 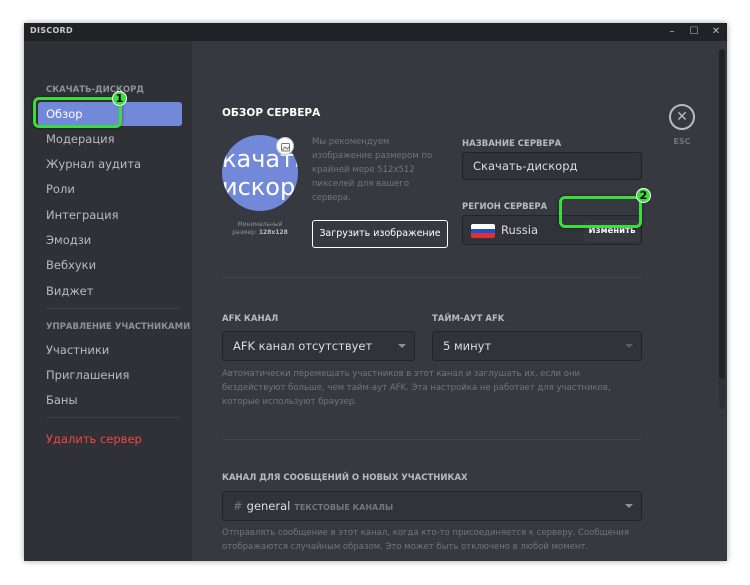 I want to click on image-upload-icon, so click(x=285, y=146).